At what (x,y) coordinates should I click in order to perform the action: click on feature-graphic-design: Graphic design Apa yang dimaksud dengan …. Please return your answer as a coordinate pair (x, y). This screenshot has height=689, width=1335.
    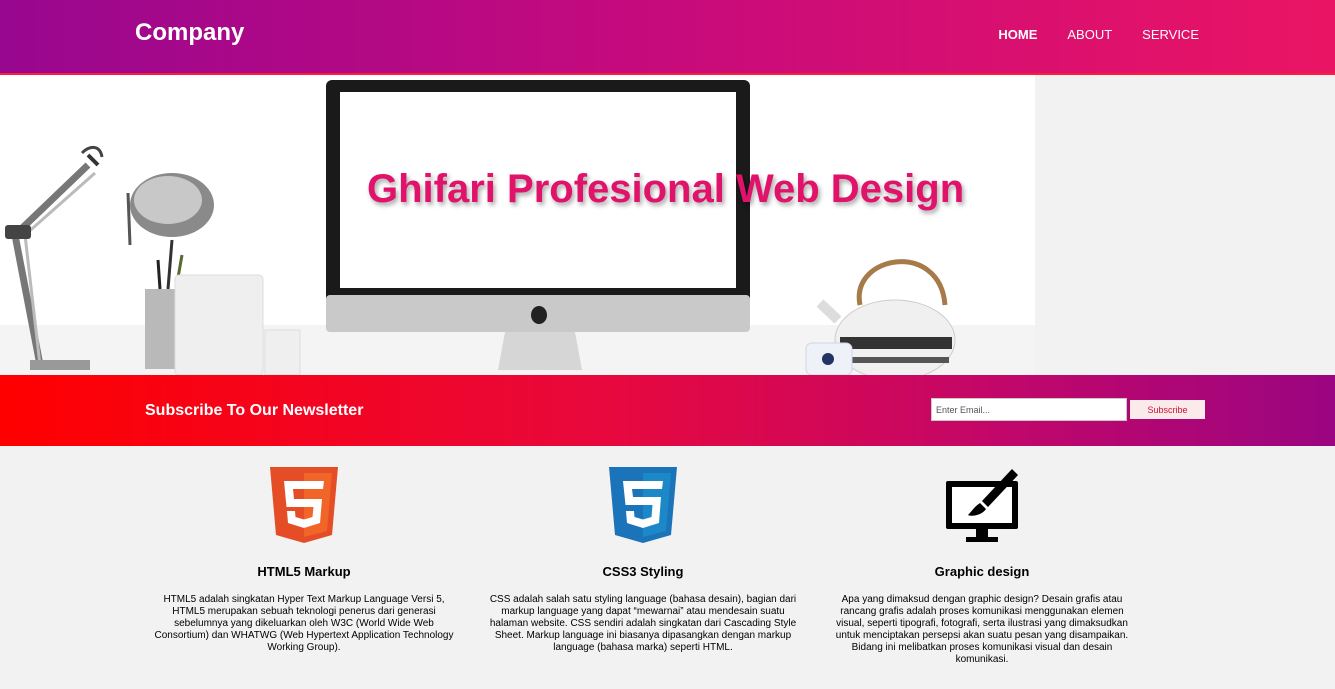
    Looking at the image, I should click on (982, 566).